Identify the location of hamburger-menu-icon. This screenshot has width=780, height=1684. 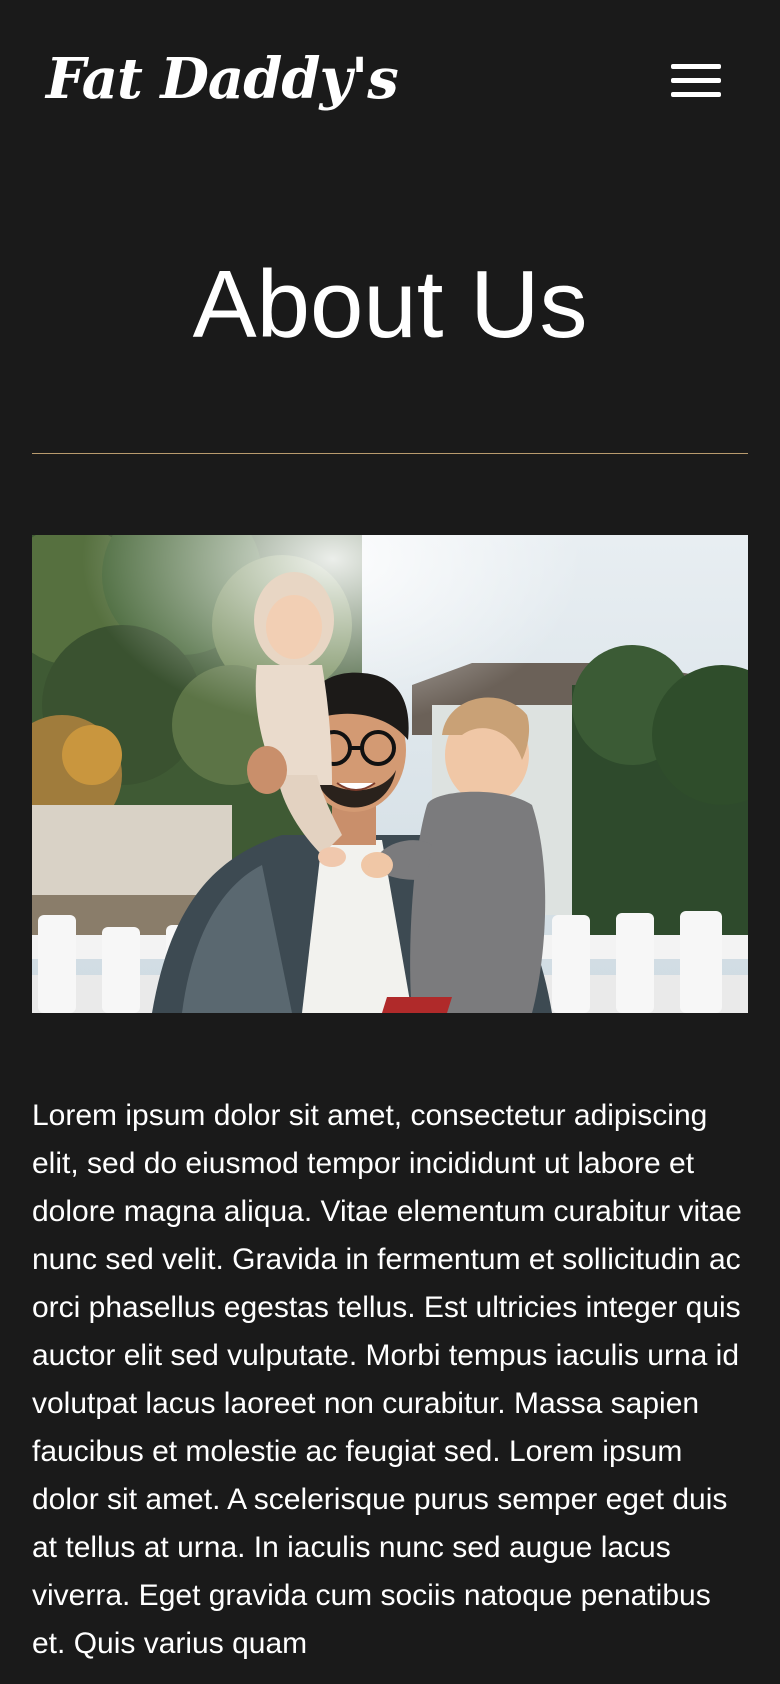
(696, 81).